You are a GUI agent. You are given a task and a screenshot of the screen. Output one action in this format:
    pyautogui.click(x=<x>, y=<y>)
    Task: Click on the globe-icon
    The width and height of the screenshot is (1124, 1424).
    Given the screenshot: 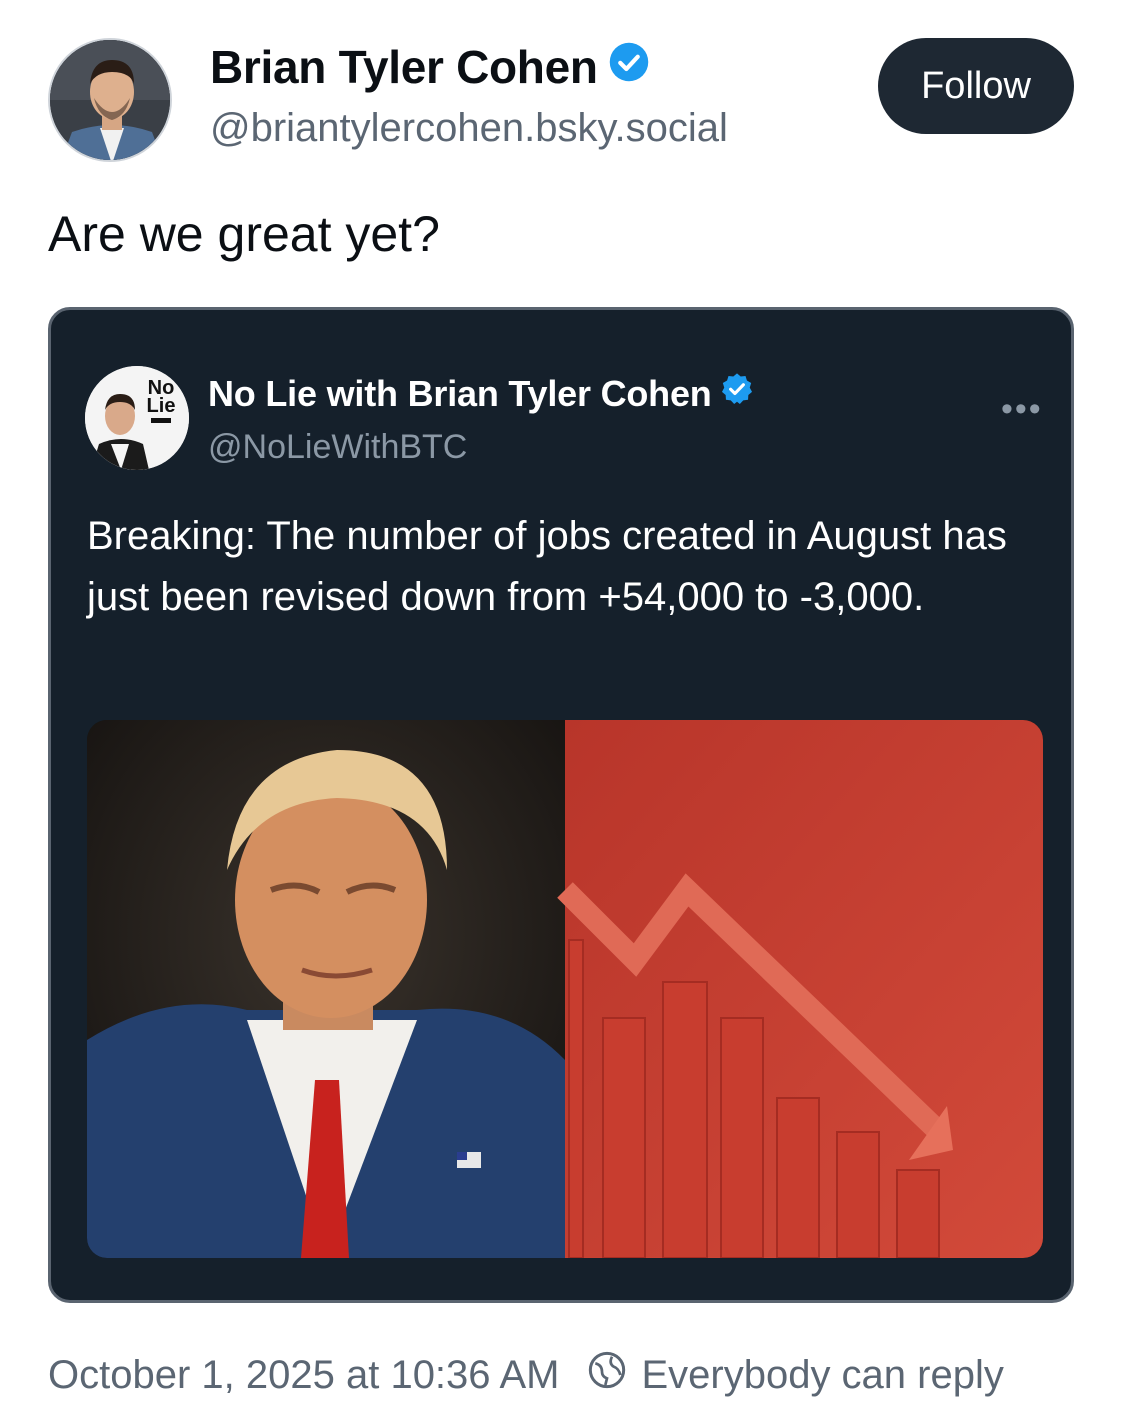 What is the action you would take?
    pyautogui.click(x=607, y=1375)
    